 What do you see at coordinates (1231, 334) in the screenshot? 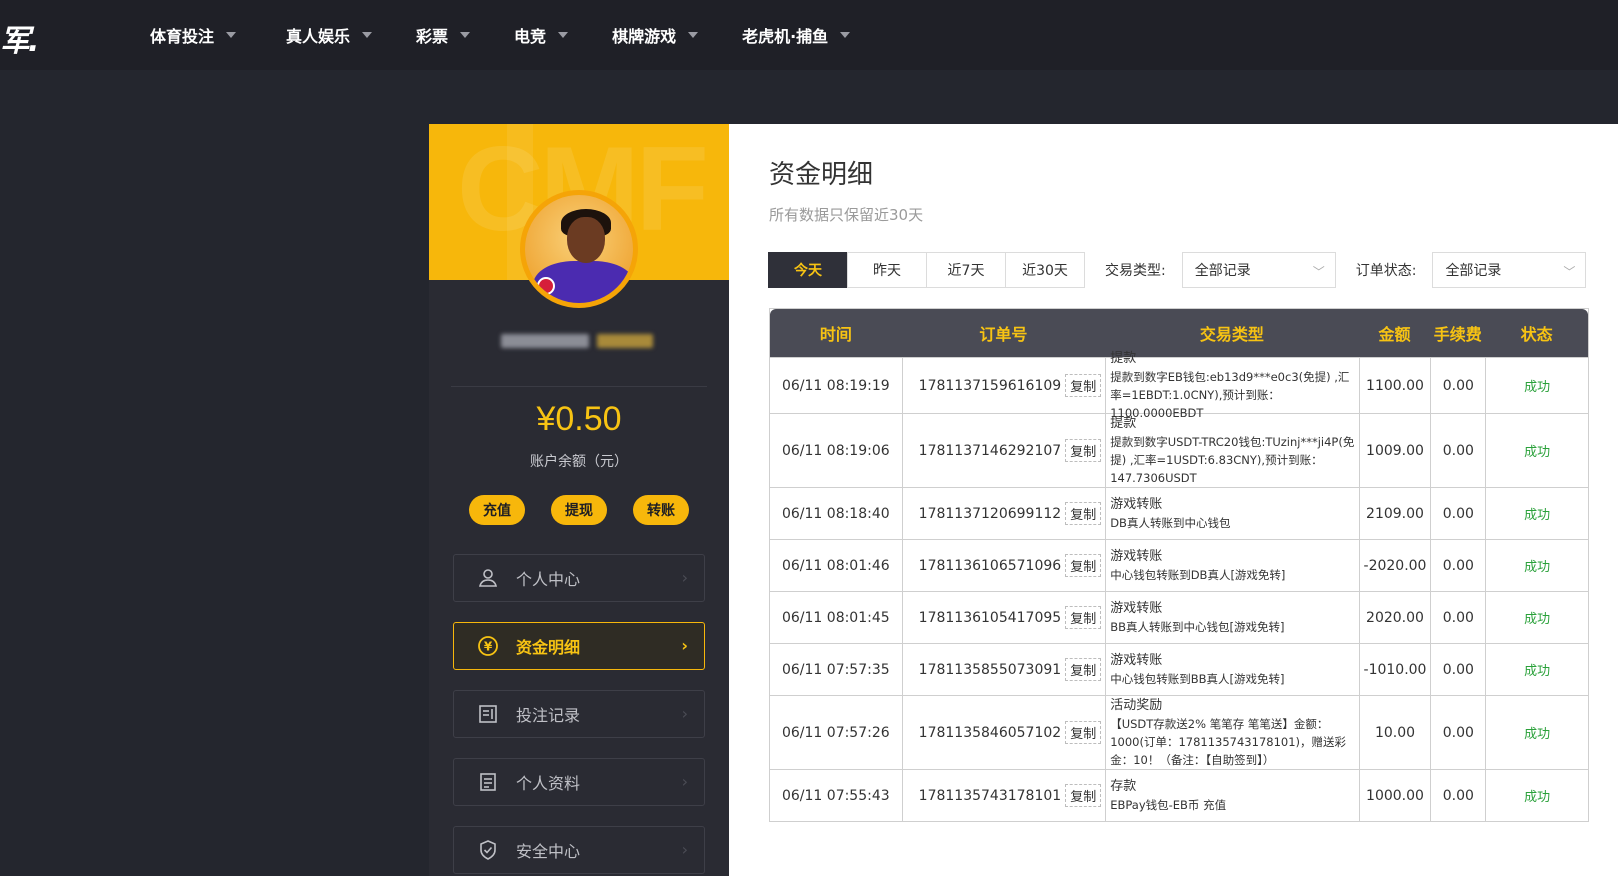
I see `column-header: 交易类型` at bounding box center [1231, 334].